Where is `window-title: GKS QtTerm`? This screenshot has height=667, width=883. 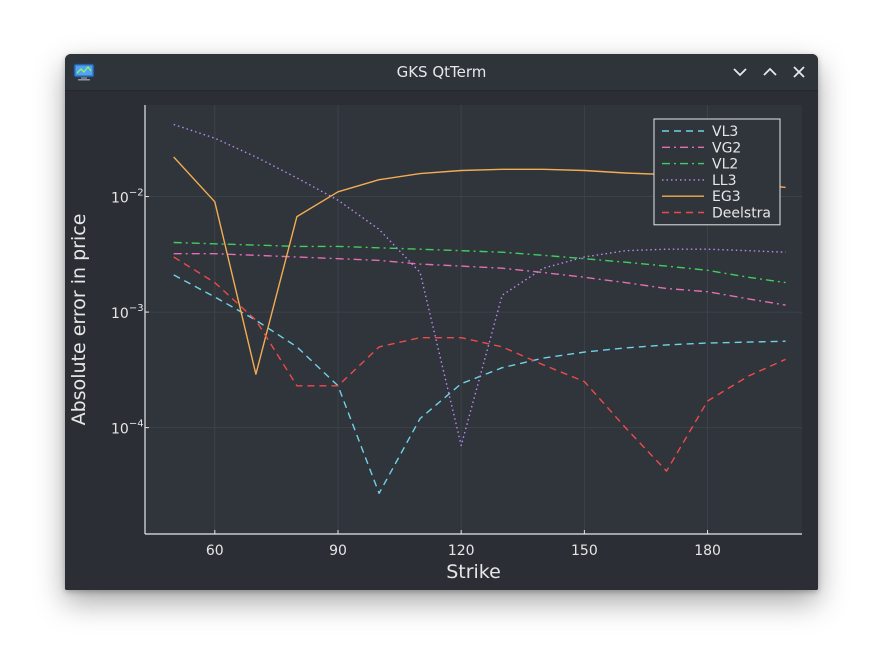 window-title: GKS QtTerm is located at coordinates (441, 72).